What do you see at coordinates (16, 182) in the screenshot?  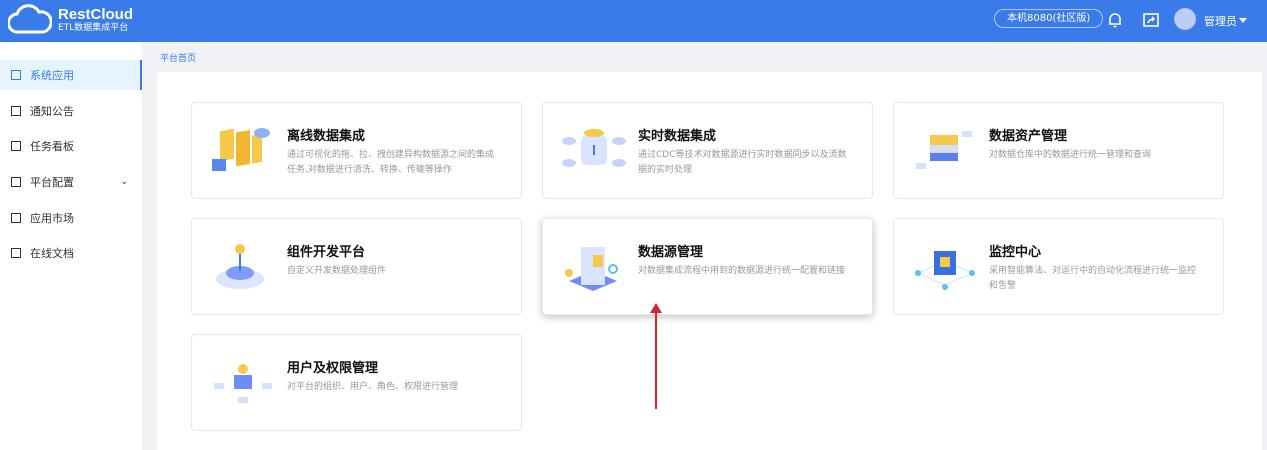 I see `terminal-icon` at bounding box center [16, 182].